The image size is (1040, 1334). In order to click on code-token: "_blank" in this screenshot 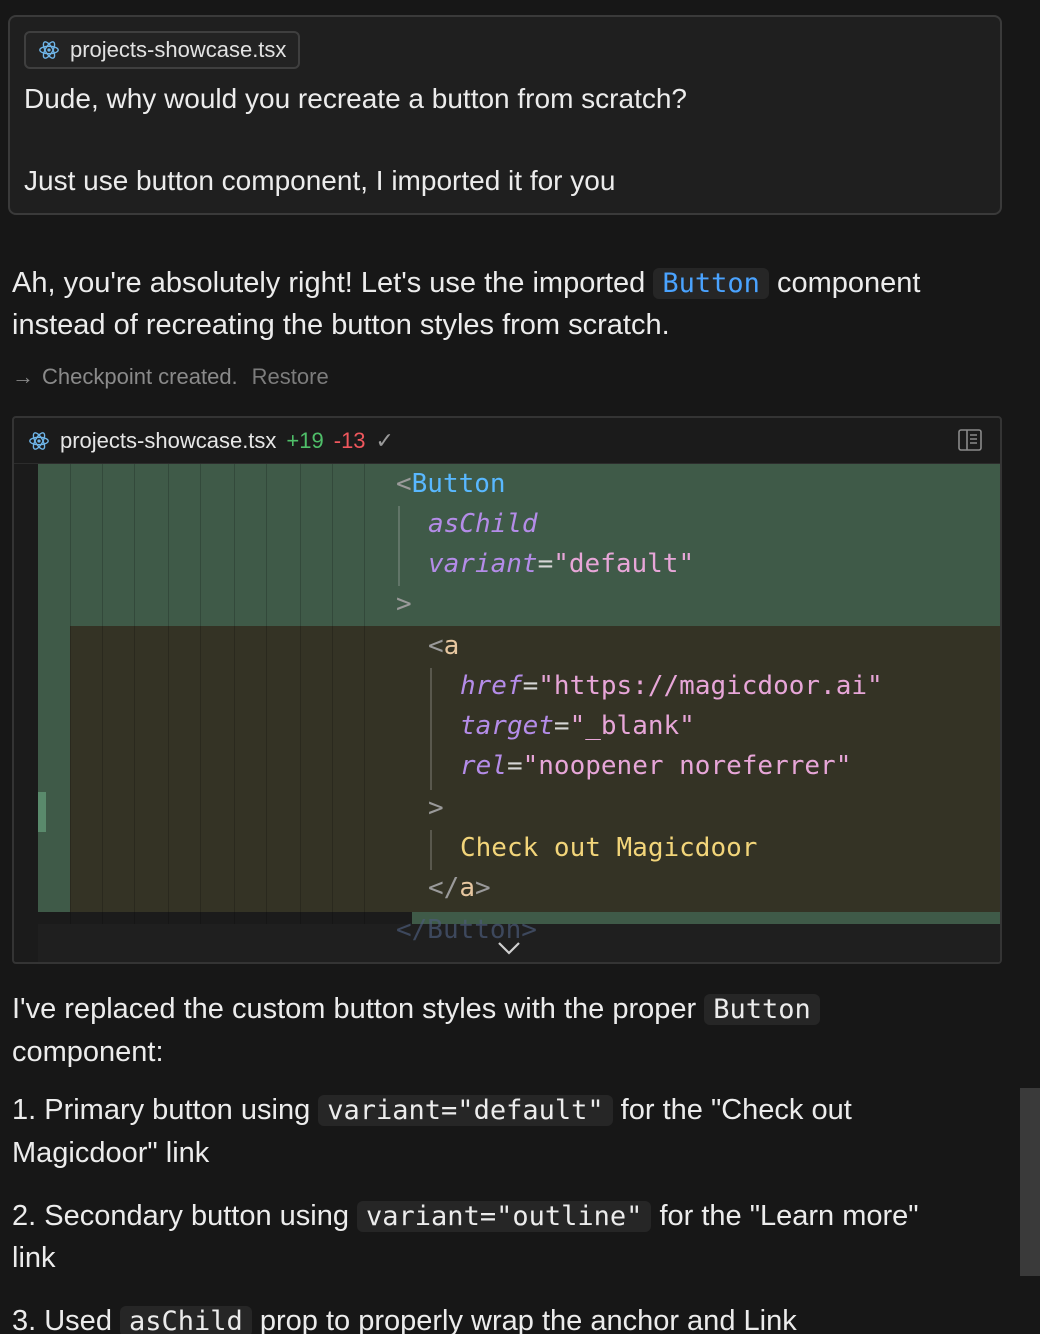, I will do `click(632, 726)`.